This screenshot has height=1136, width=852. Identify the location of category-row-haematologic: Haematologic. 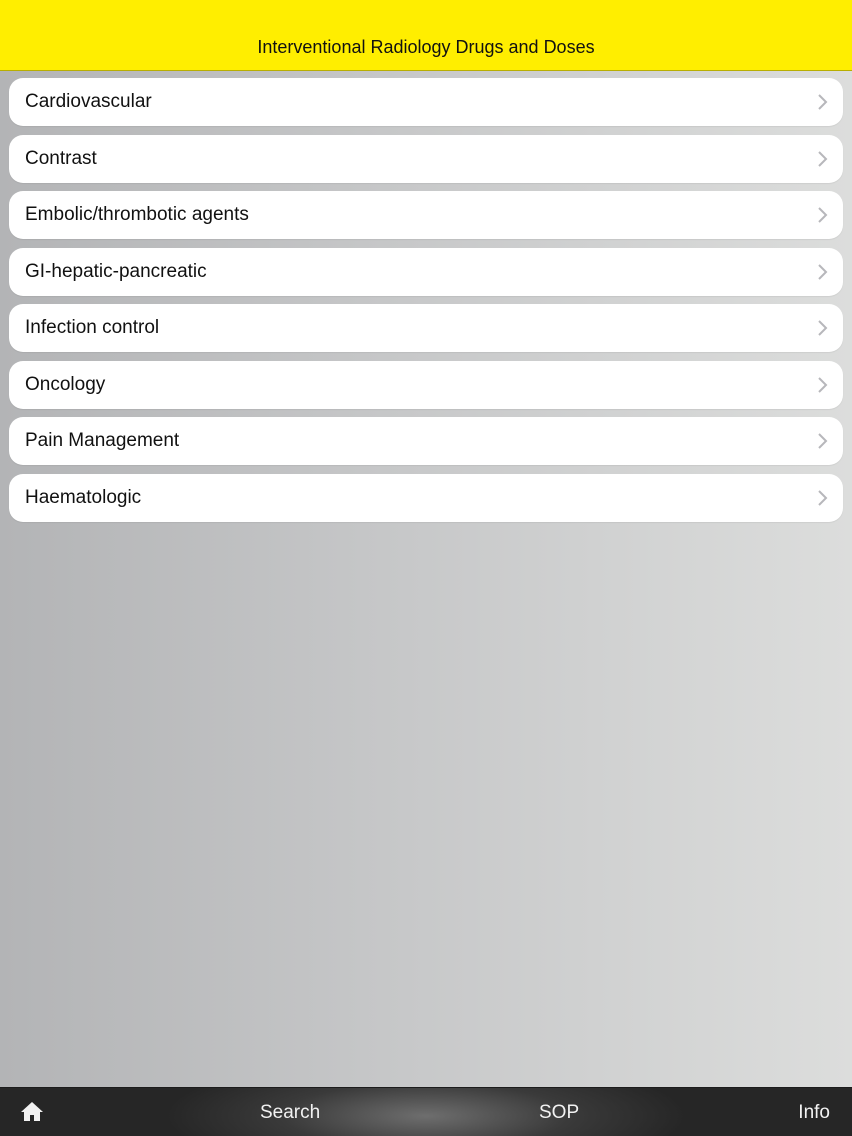
(426, 497).